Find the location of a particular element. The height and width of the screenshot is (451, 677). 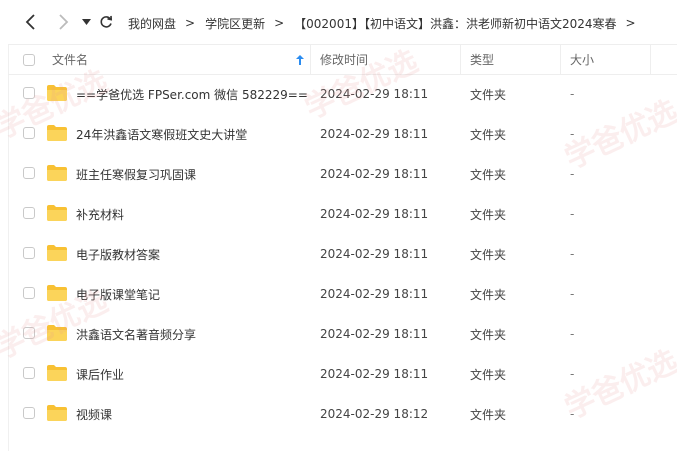

select-all-checkbox is located at coordinates (29, 59).